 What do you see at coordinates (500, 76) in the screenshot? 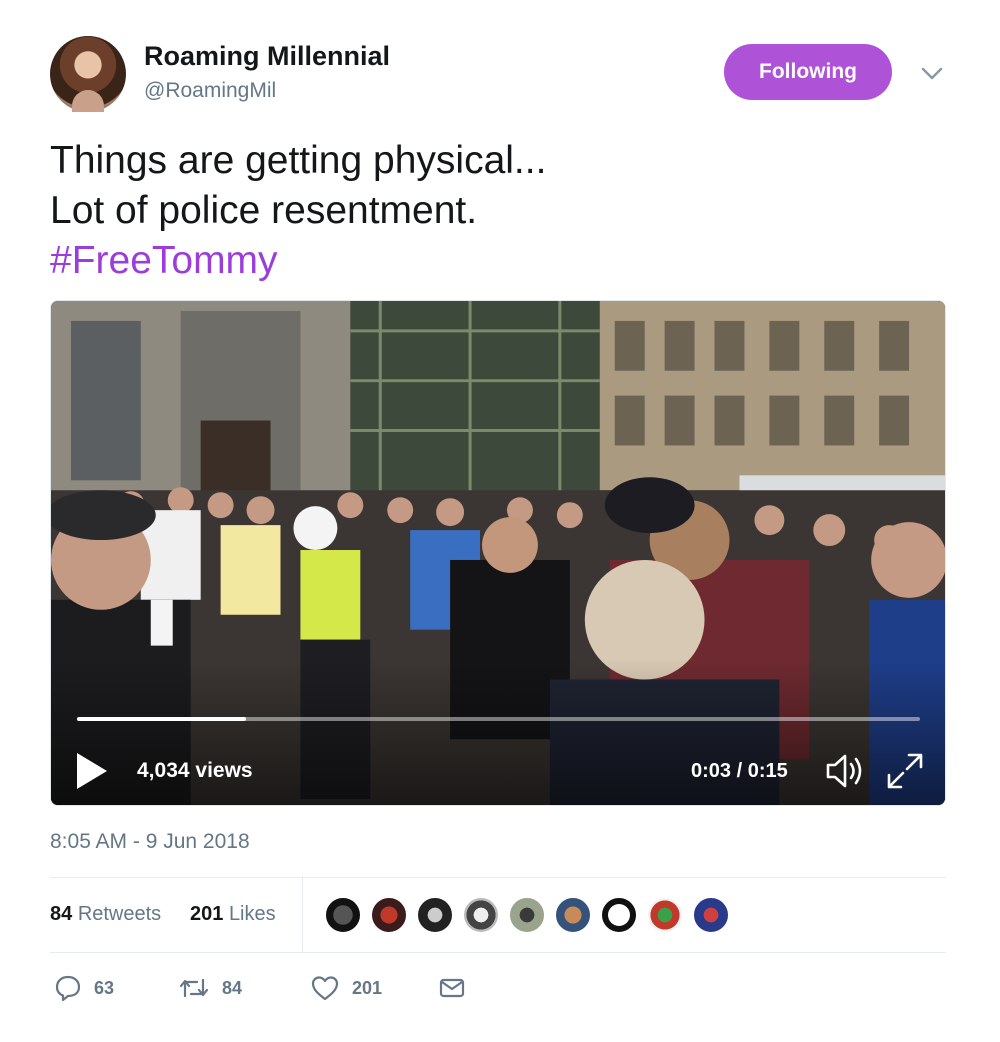
I see `tweet-header: Roaming Millennial @RoamingMil Following` at bounding box center [500, 76].